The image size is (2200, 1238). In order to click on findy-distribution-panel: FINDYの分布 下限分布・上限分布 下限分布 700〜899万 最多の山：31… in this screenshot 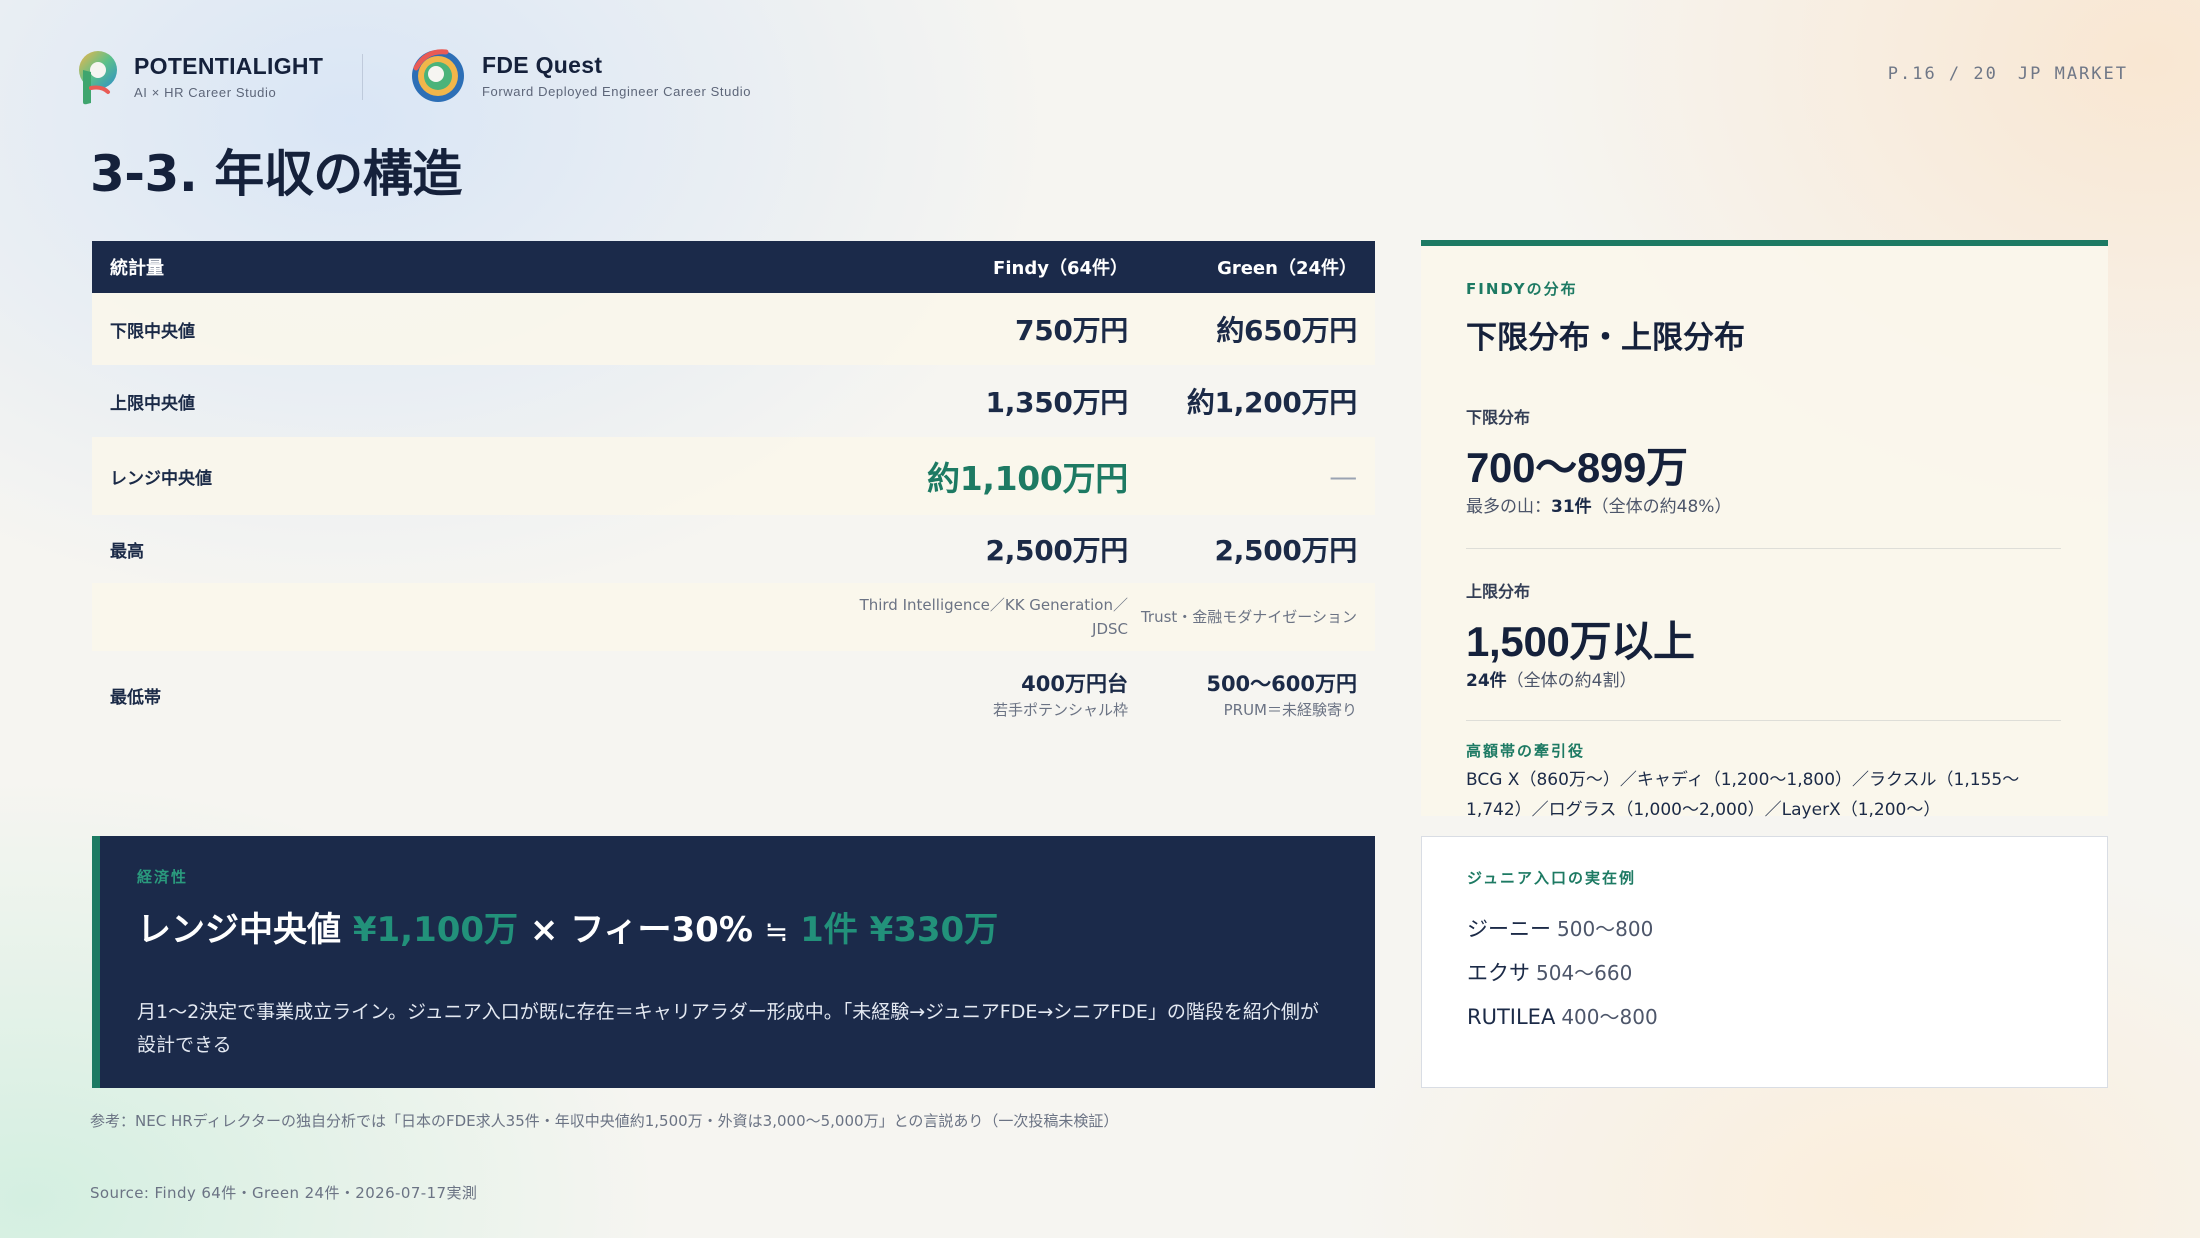, I will do `click(1764, 530)`.